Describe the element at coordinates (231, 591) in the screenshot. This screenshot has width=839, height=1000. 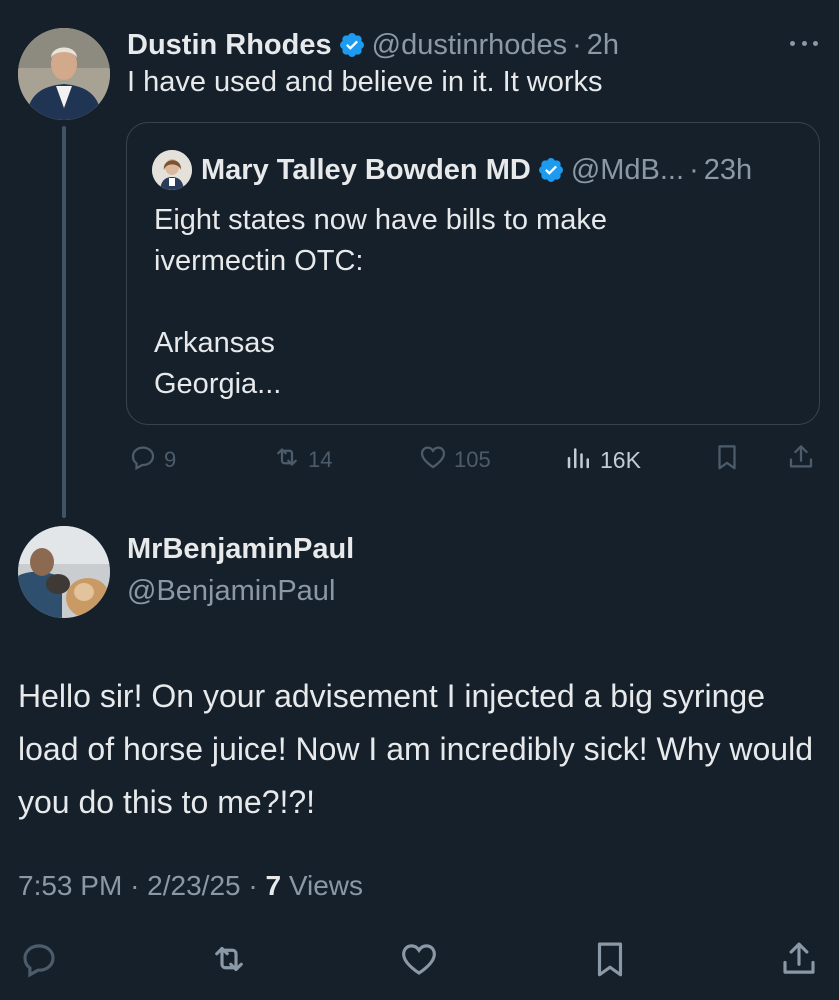
I see `reply-handle: @BenjaminPaul` at that location.